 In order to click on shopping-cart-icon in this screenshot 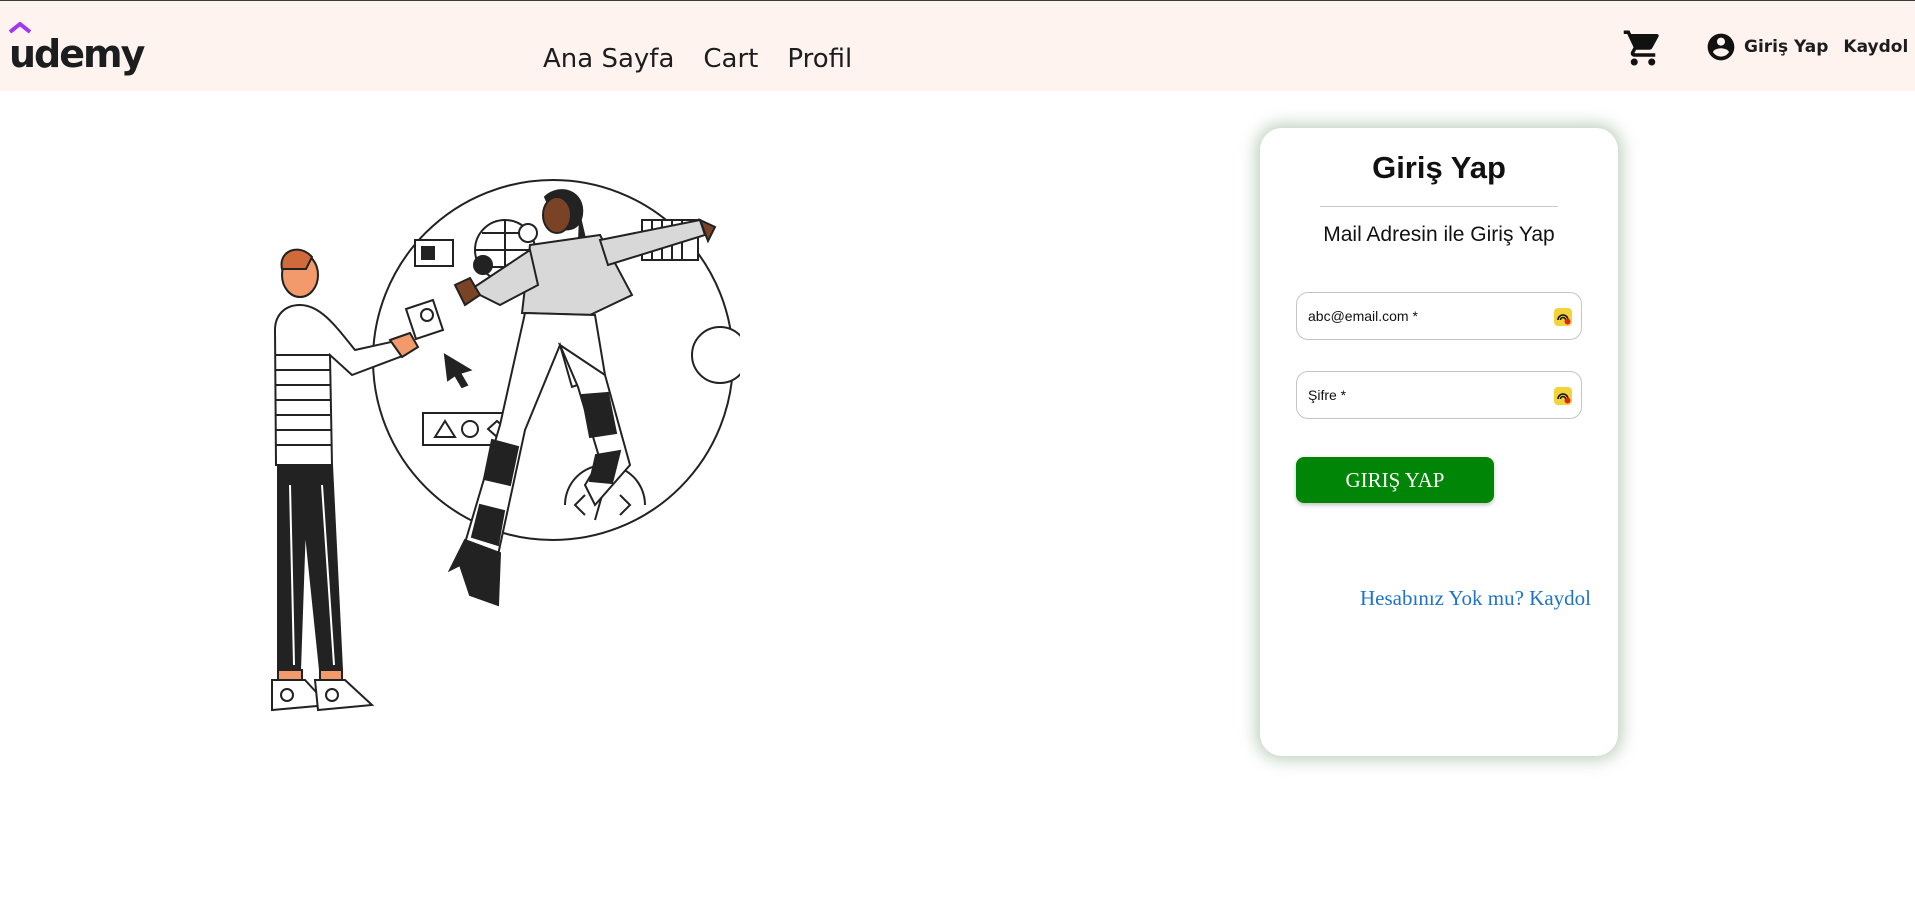, I will do `click(1643, 48)`.